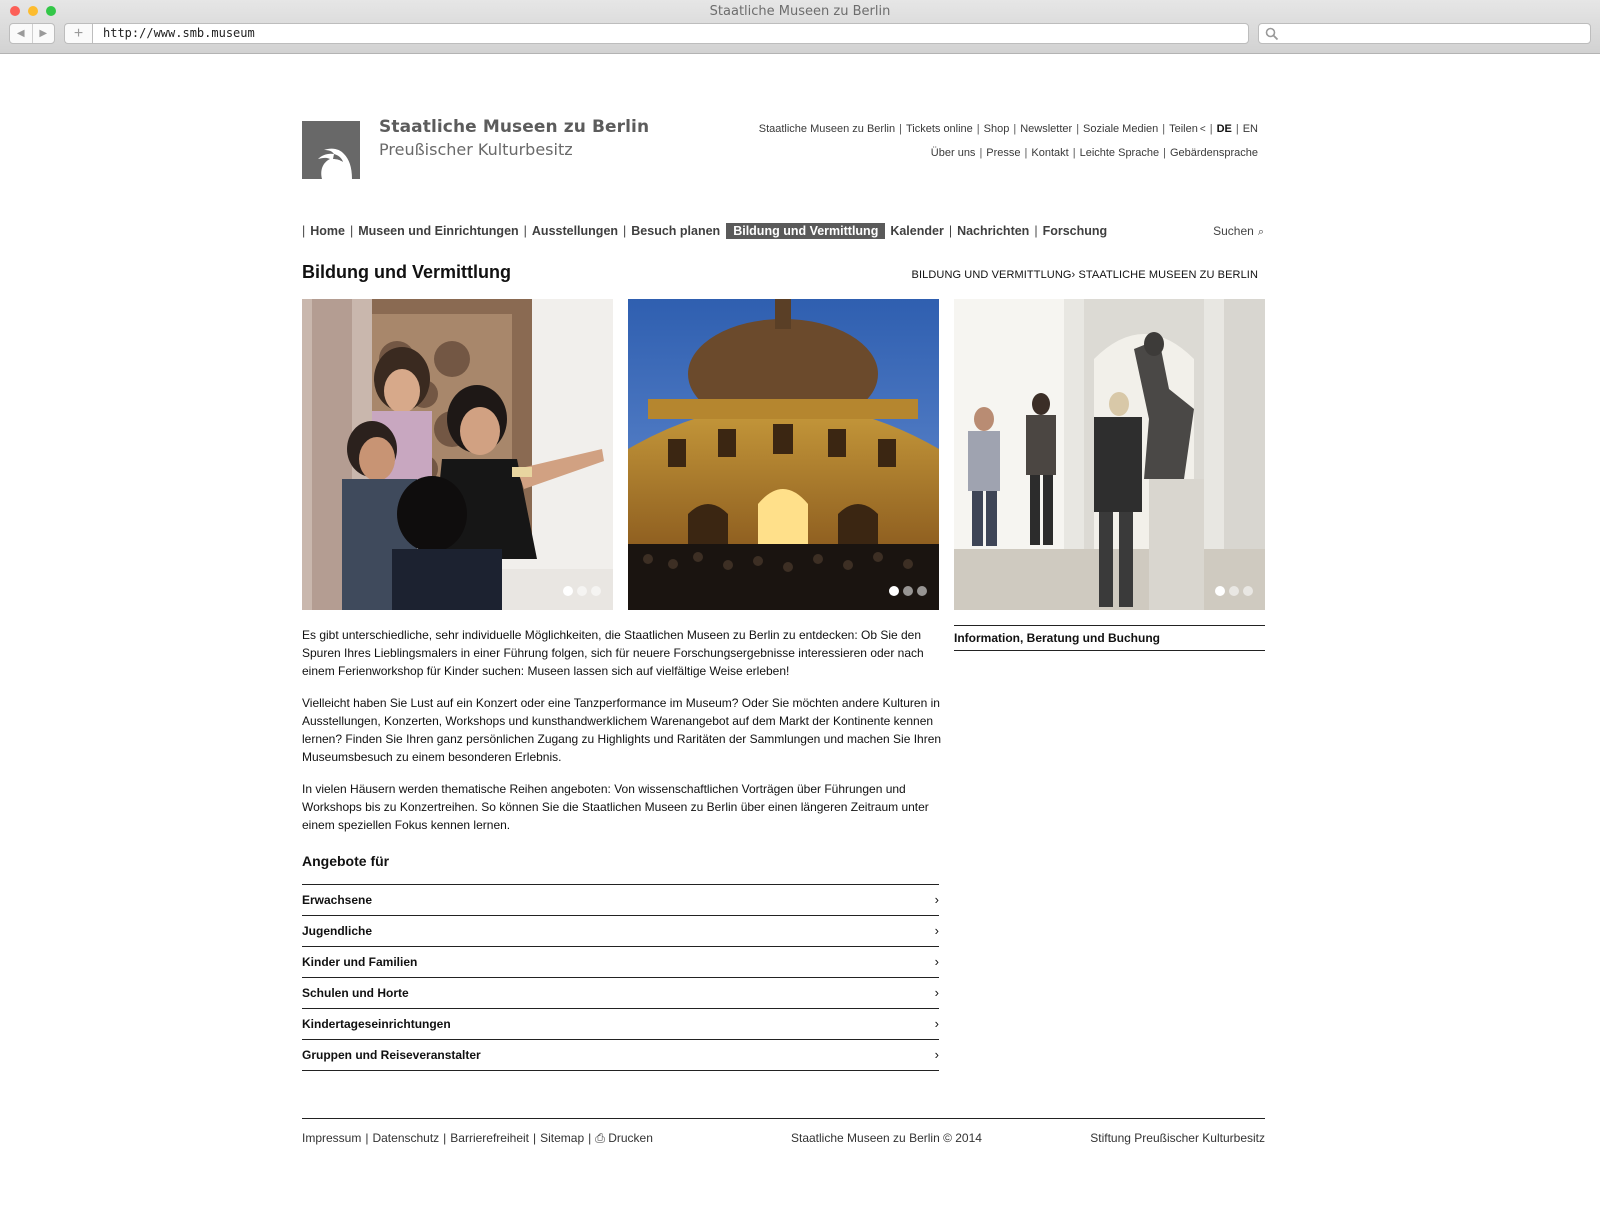 This screenshot has width=1600, height=1220. I want to click on page-title: Bildung und Vermittlung, so click(406, 272).